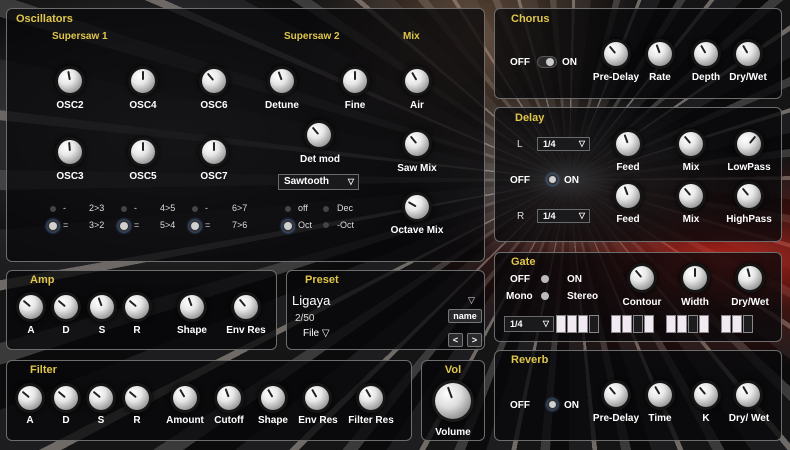 This screenshot has height=450, width=790. I want to click on reverb-k-knob, so click(706, 395).